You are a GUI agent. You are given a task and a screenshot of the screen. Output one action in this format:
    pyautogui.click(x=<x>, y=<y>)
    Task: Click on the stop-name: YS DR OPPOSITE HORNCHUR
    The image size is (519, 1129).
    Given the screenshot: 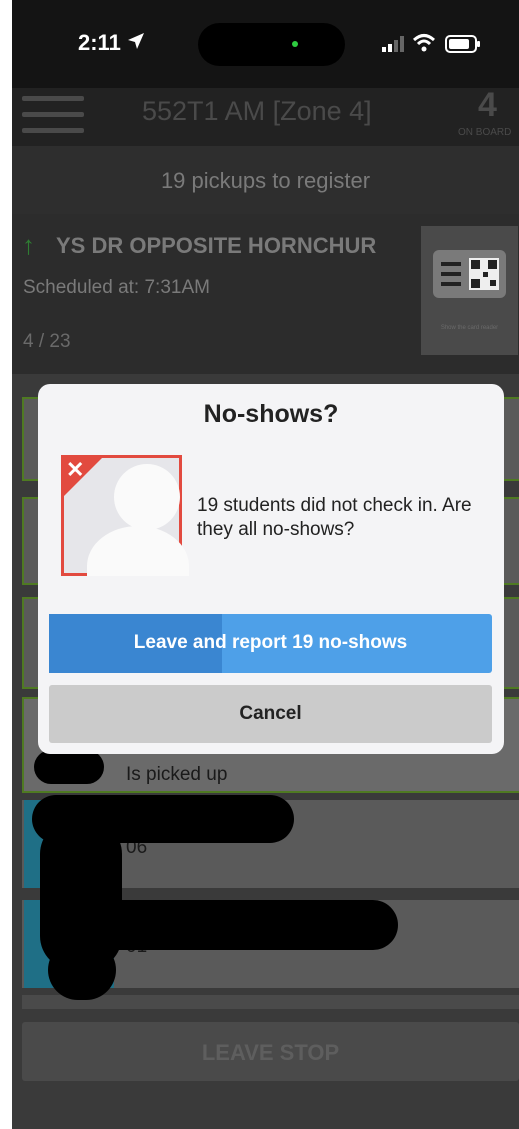 What is the action you would take?
    pyautogui.click(x=216, y=245)
    